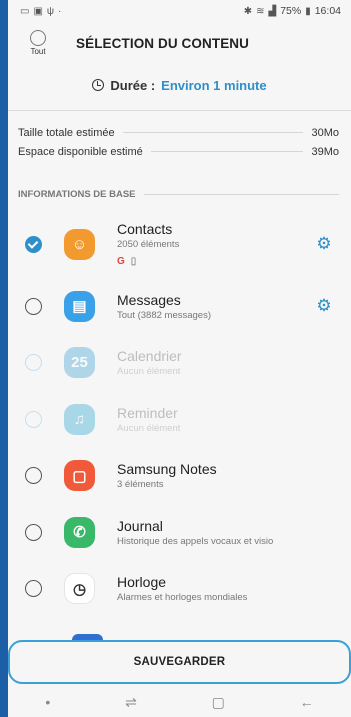 The width and height of the screenshot is (351, 717). I want to click on wifi-icon: ≋, so click(260, 11).